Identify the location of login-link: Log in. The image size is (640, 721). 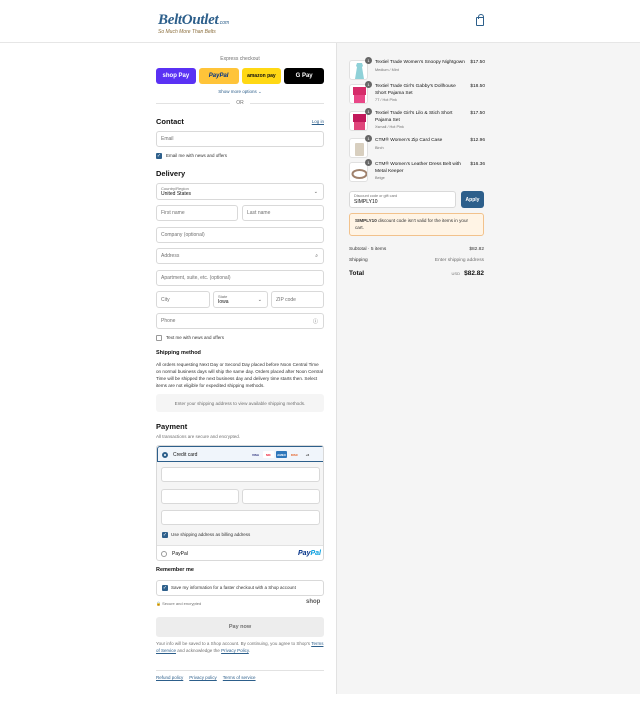
(312, 121).